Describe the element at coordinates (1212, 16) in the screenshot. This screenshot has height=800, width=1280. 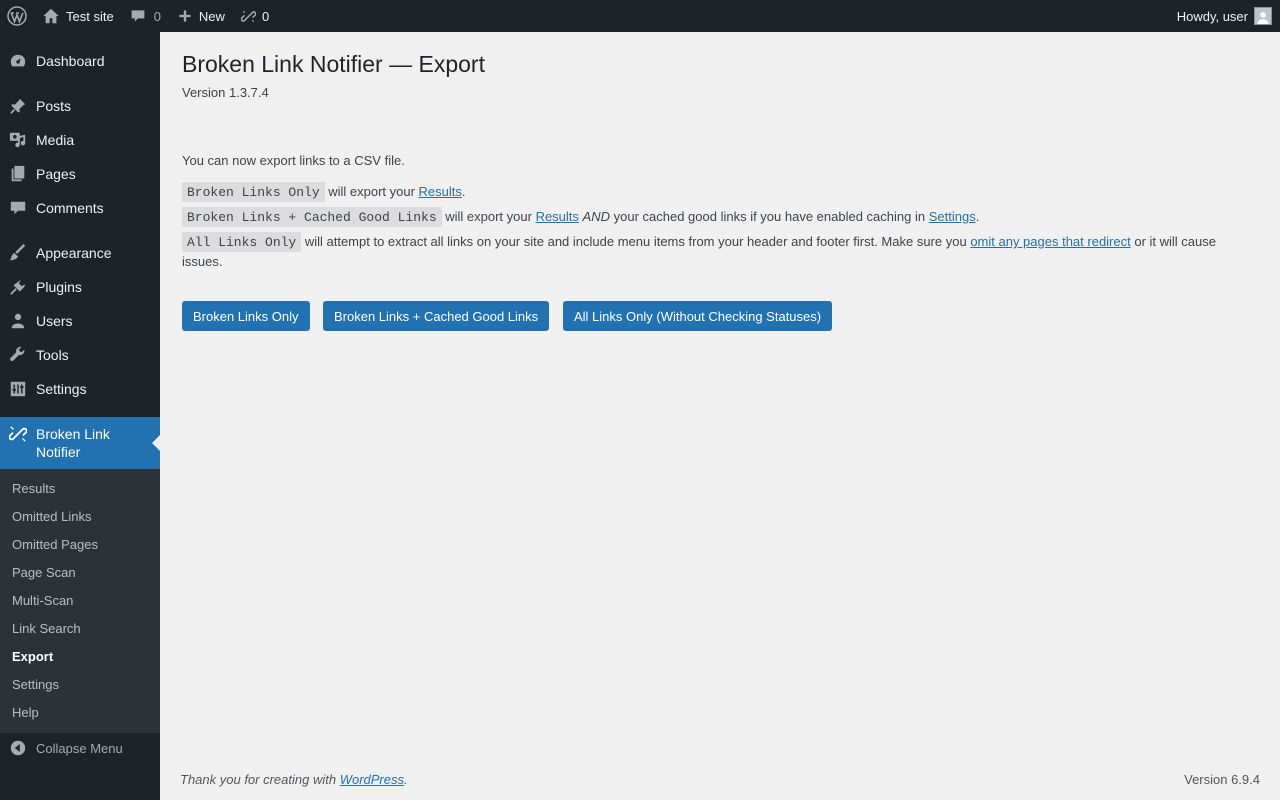
I see `howdy-text: Howdy, user` at that location.